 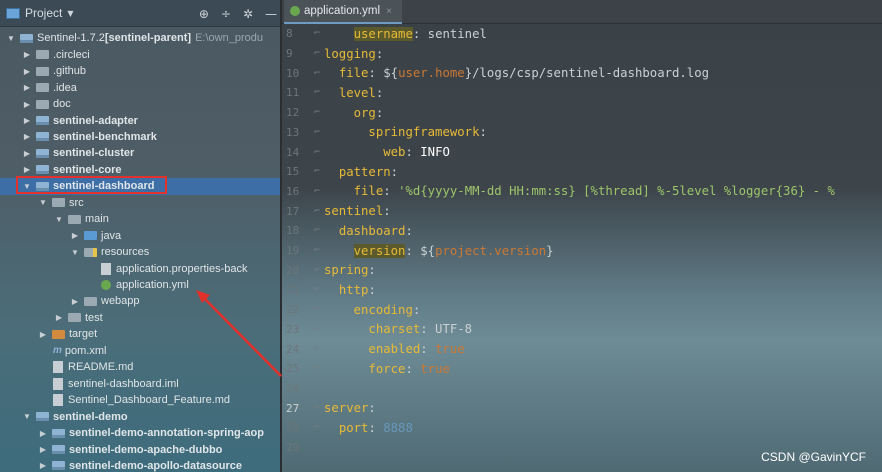 I want to click on tree-item: ▶ .idea, so click(x=140, y=87).